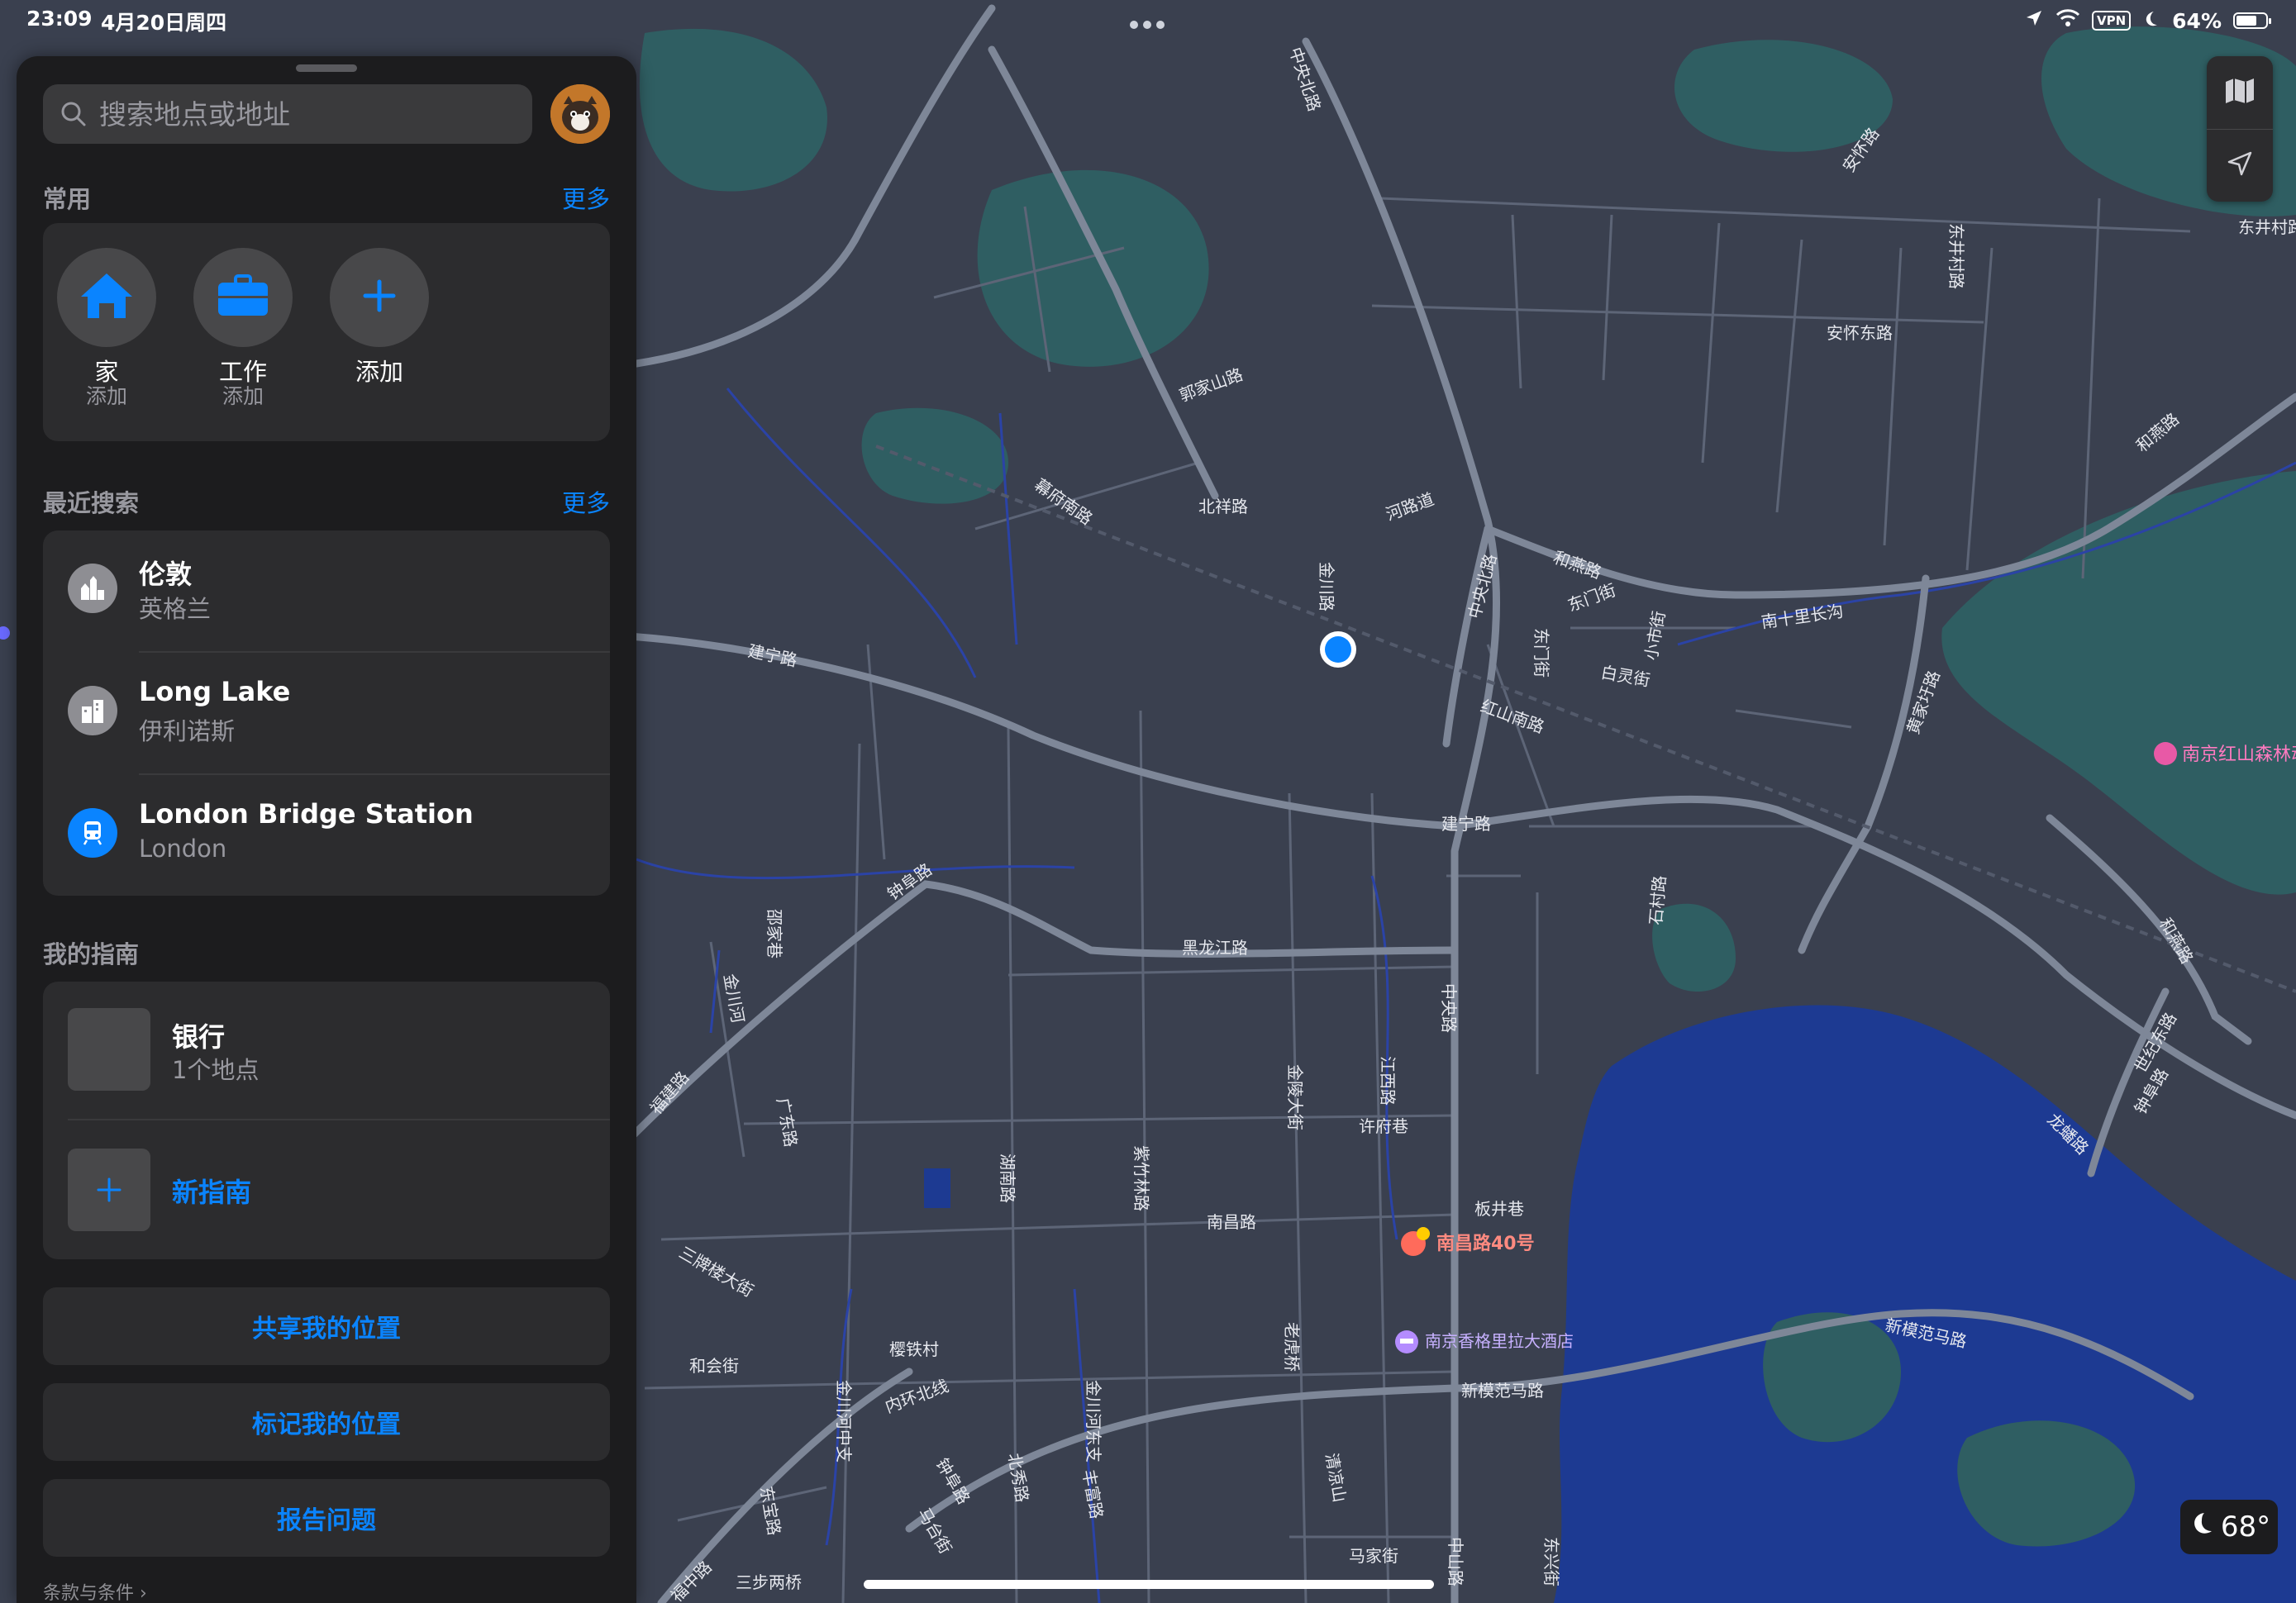  What do you see at coordinates (91, 954) in the screenshot?
I see `guides-title: 我的指南` at bounding box center [91, 954].